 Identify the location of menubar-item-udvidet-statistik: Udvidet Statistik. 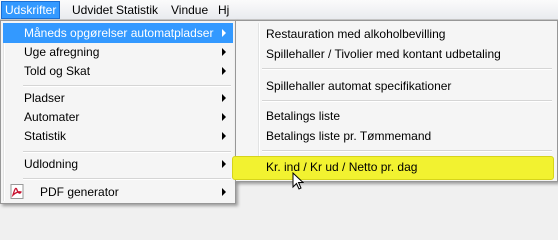
(115, 10).